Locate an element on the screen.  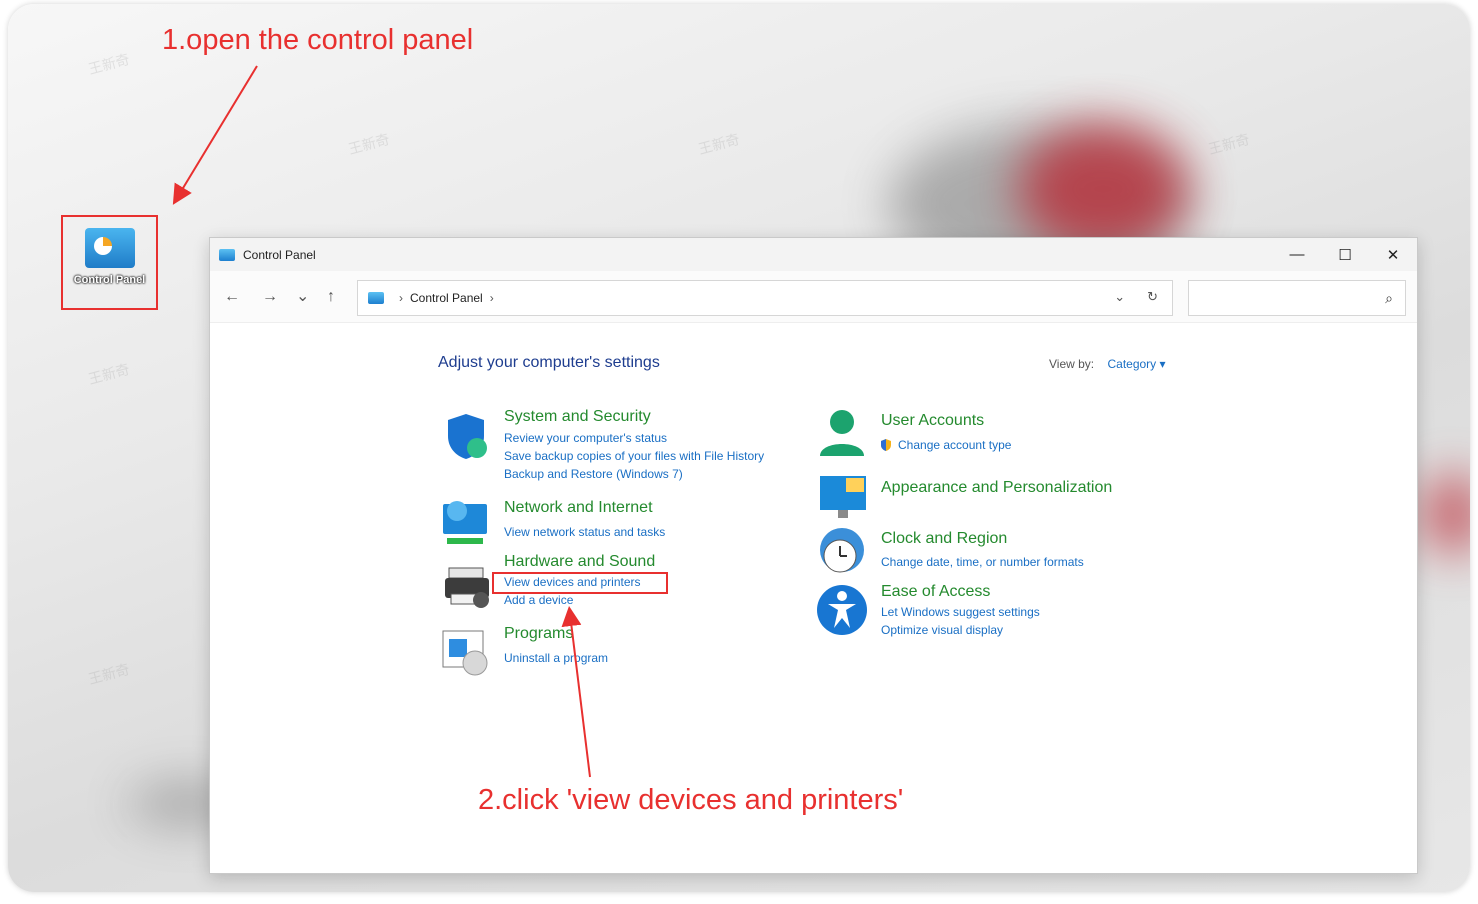
title-bar: Control Panel — ☐ ✕ is located at coordinates (813, 254).